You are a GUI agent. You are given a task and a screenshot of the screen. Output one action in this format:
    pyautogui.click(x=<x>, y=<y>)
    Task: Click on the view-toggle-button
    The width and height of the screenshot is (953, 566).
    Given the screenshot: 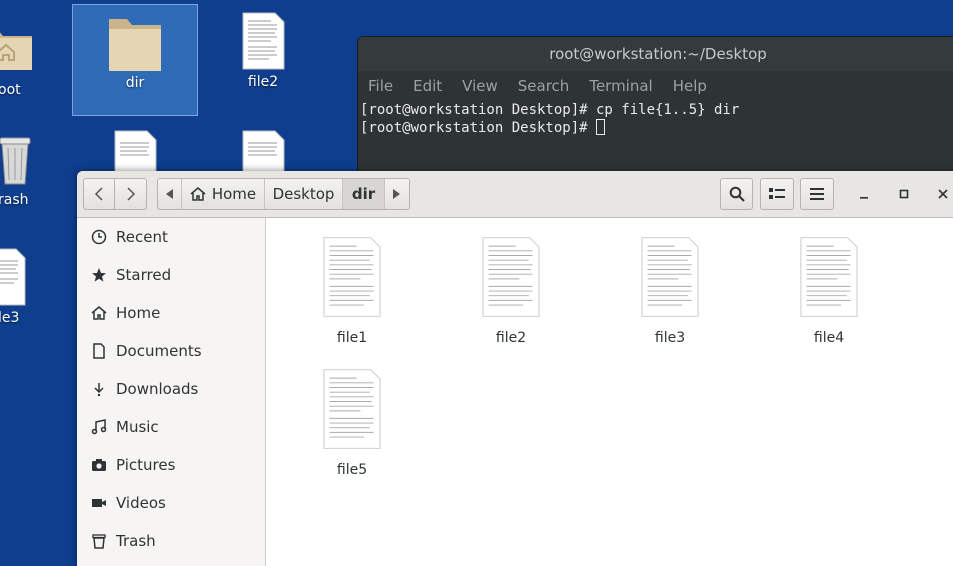 What is the action you would take?
    pyautogui.click(x=777, y=194)
    